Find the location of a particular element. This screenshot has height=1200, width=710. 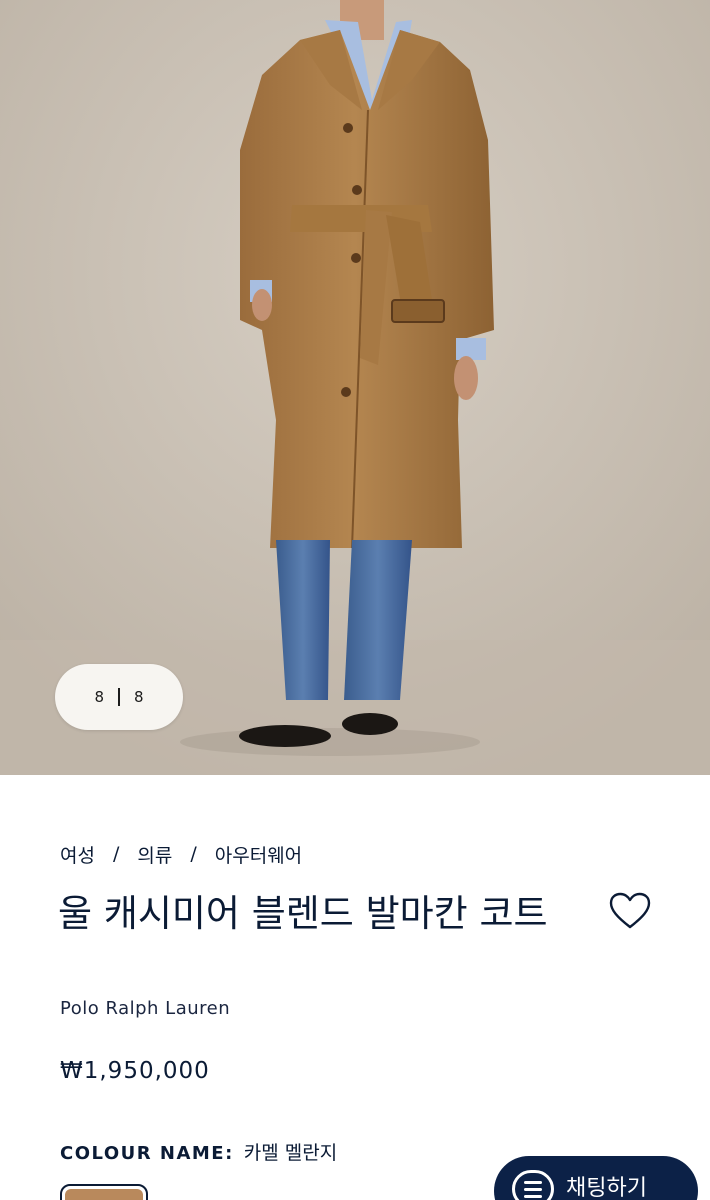

image-counter: 8 8 is located at coordinates (119, 697).